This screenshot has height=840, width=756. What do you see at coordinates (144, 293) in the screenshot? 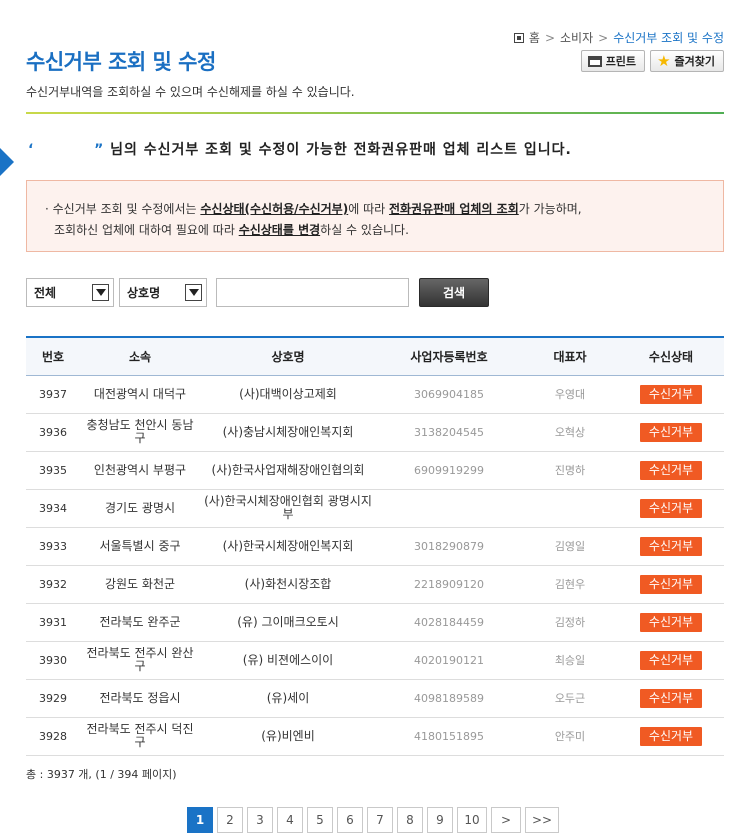
I see `field-select-value: 상호명` at bounding box center [144, 293].